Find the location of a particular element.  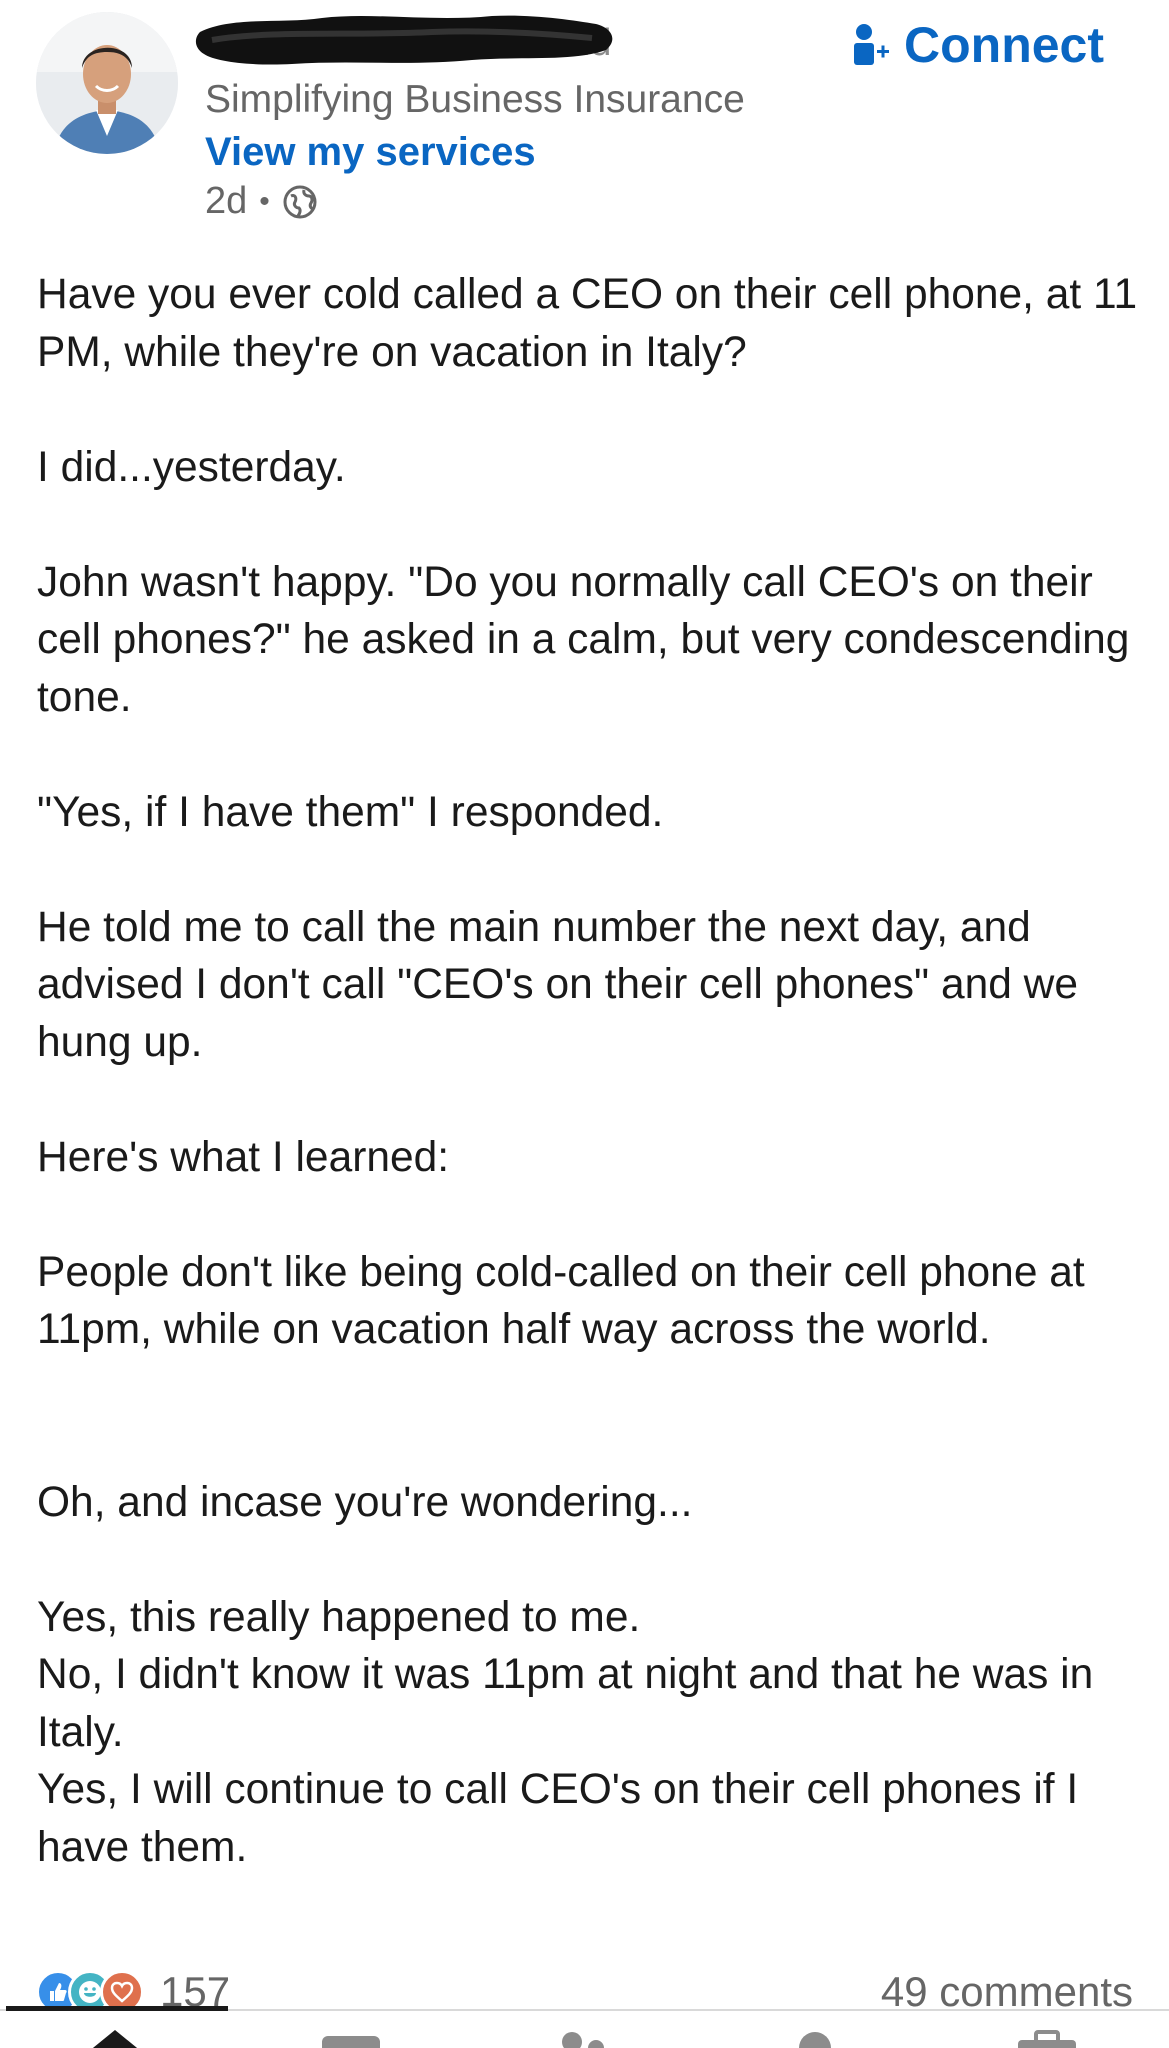

home-icon is located at coordinates (115, 2038).